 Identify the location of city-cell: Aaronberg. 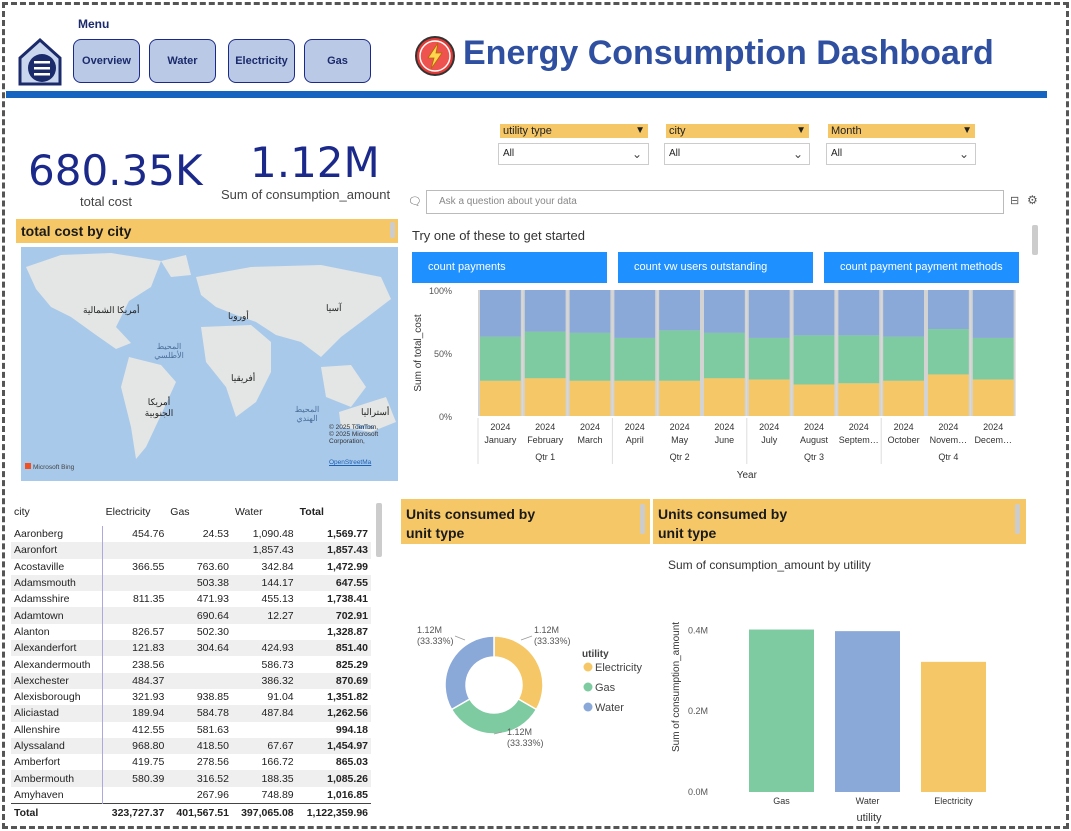
(57, 534).